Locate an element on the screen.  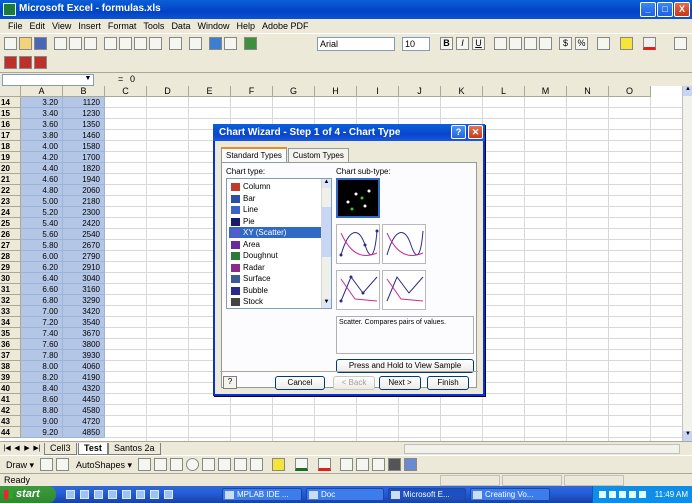
start-button: start is located at coordinates (28, 494).